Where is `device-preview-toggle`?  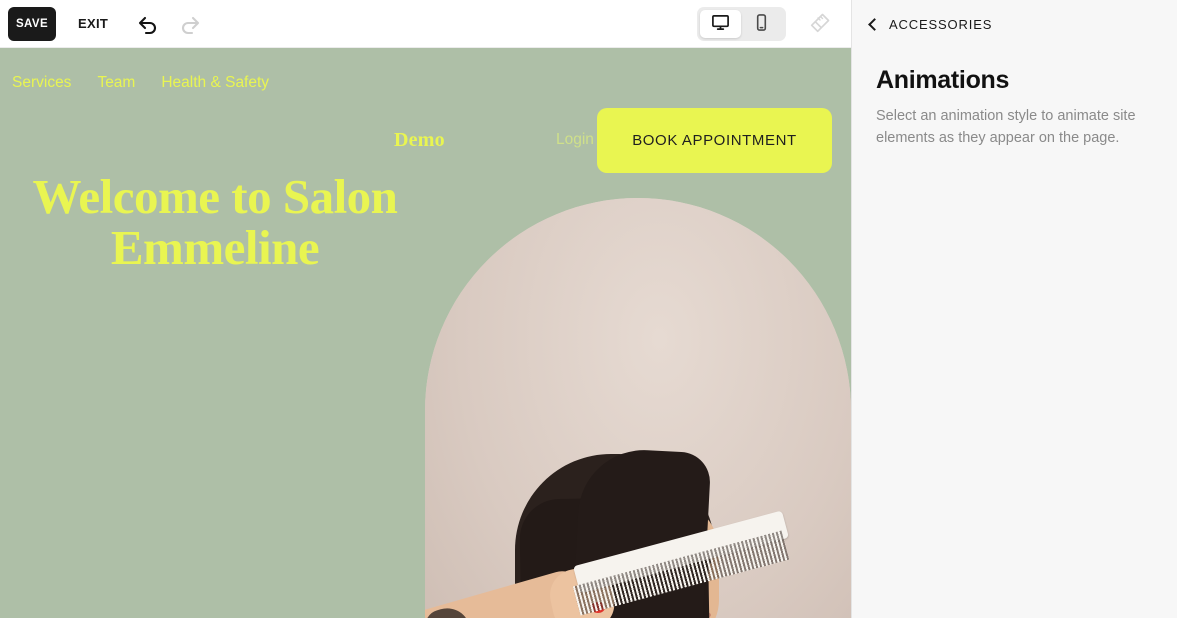
device-preview-toggle is located at coordinates (741, 24).